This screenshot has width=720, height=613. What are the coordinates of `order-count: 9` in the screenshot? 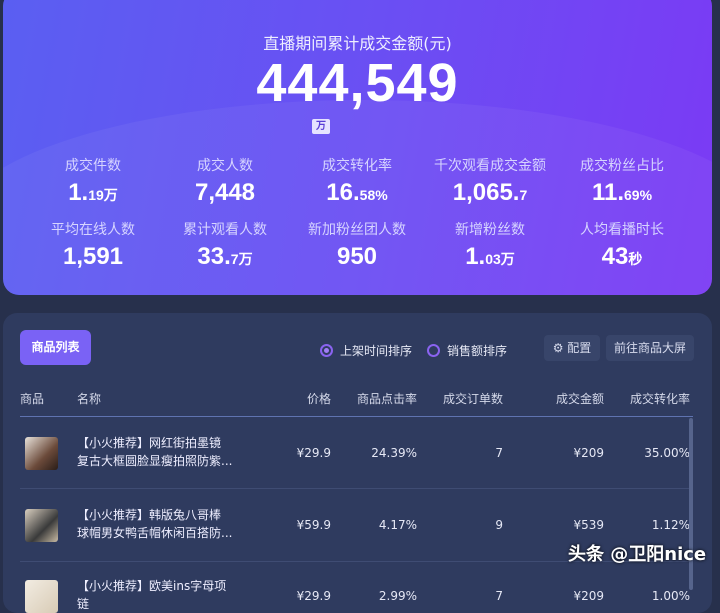 It's located at (499, 524).